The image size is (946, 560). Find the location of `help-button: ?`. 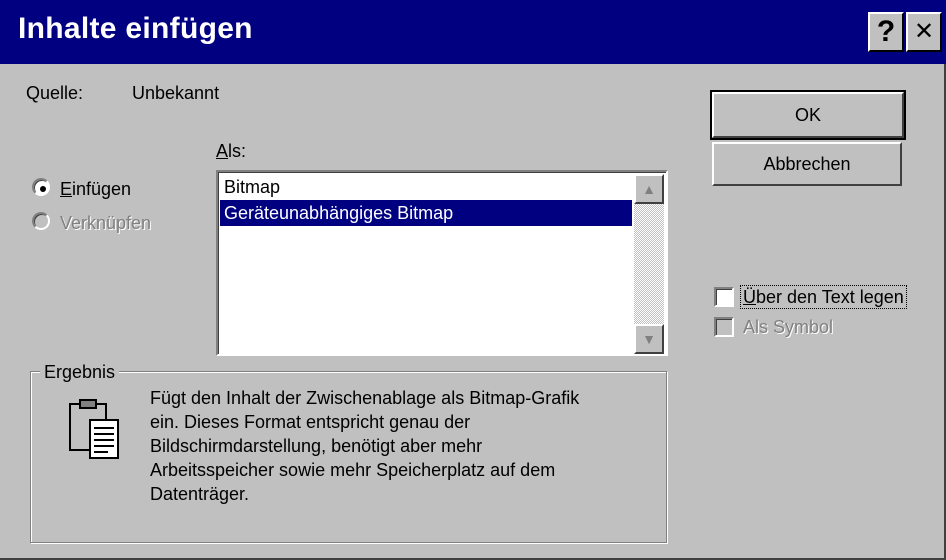

help-button: ? is located at coordinates (886, 32).